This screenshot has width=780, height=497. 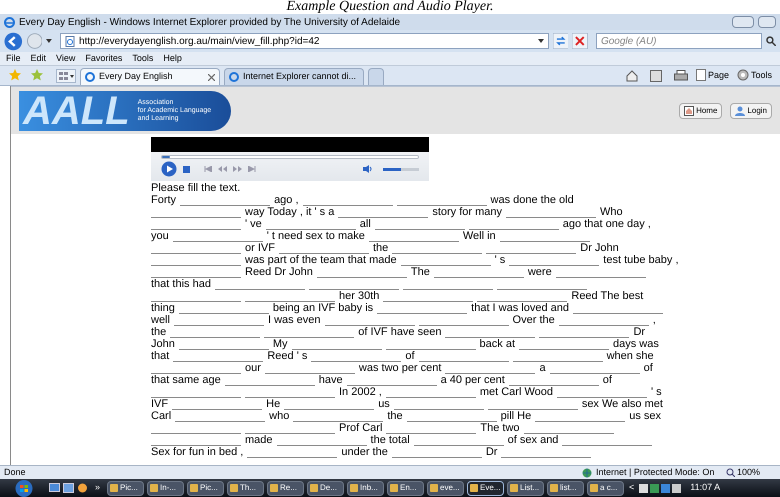 What do you see at coordinates (751, 473) in the screenshot?
I see `zoom-button: 100%` at bounding box center [751, 473].